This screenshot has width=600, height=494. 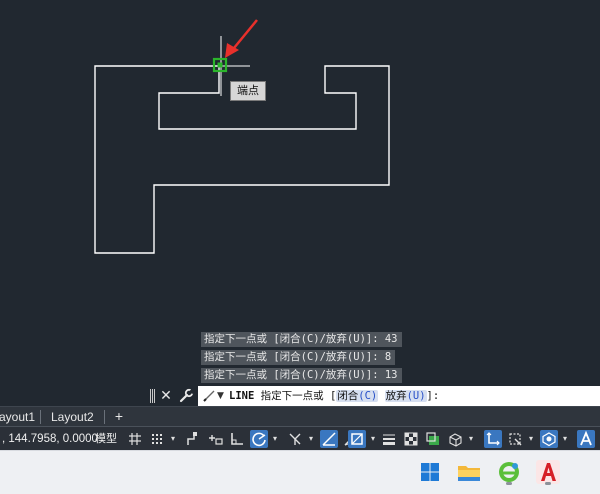 What do you see at coordinates (493, 439) in the screenshot?
I see `dynamic-ucs-icon` at bounding box center [493, 439].